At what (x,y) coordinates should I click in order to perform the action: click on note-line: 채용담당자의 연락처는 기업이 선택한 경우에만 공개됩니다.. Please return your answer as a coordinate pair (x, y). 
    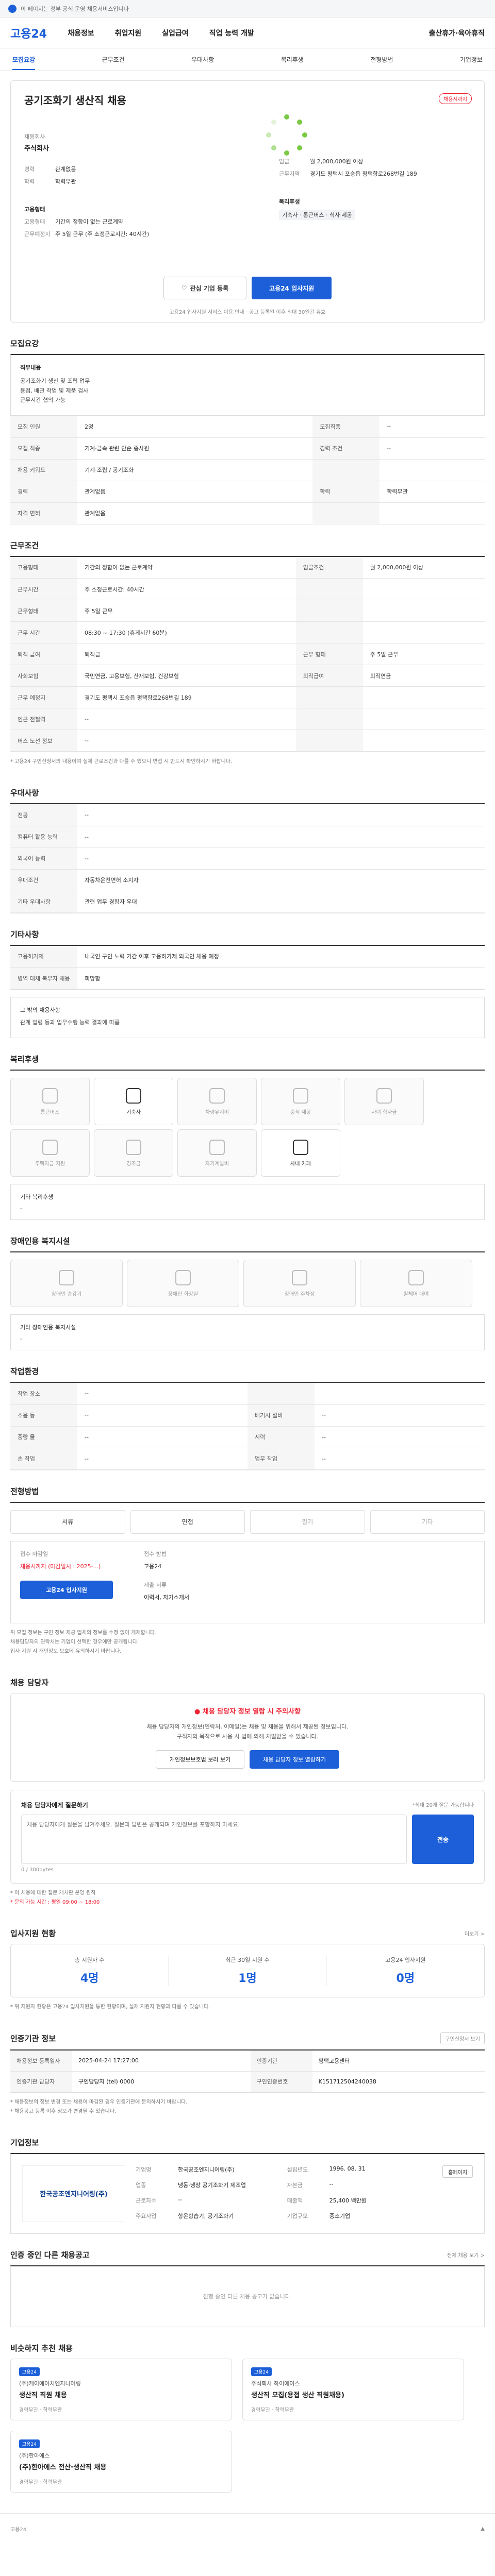
    Looking at the image, I should click on (74, 1642).